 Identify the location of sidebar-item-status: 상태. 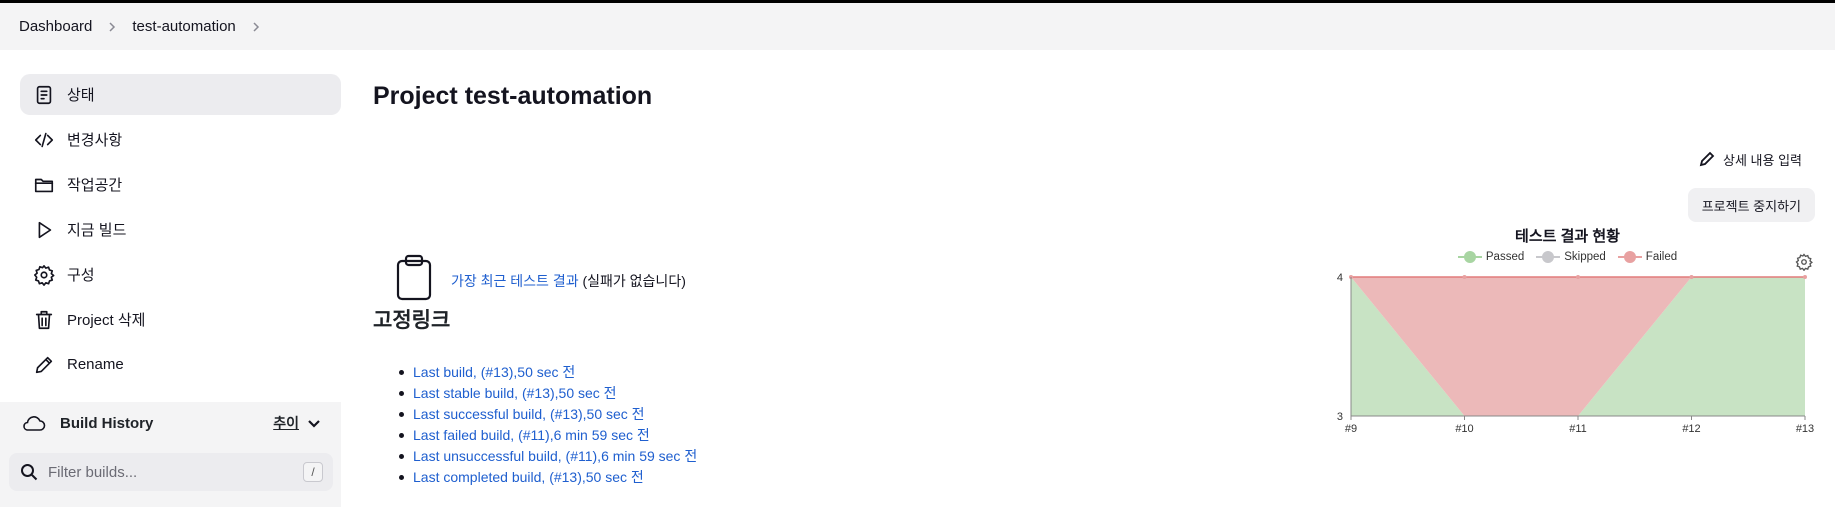
(180, 94).